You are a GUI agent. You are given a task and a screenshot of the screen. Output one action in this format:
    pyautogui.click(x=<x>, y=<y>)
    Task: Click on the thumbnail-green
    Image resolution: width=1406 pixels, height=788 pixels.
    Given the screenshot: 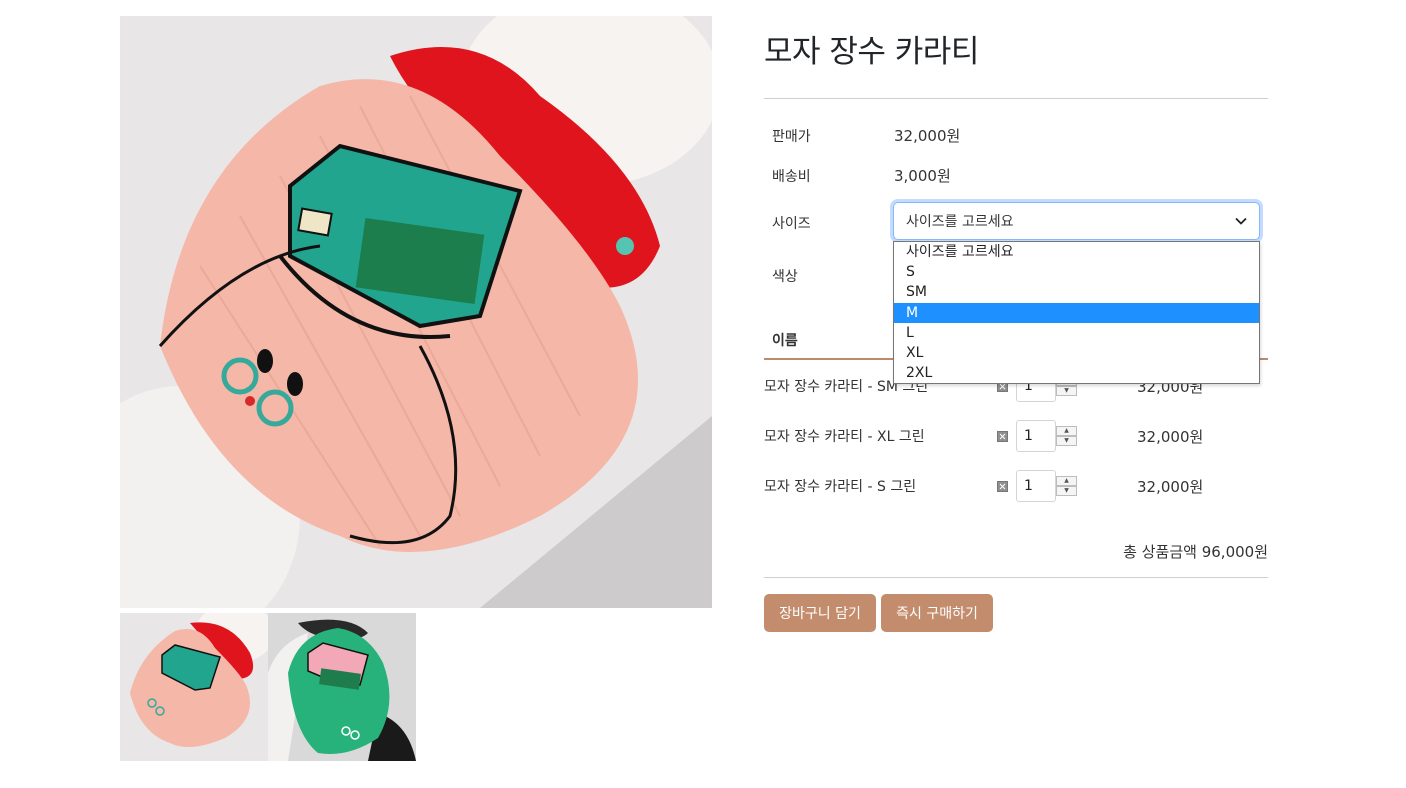 What is the action you would take?
    pyautogui.click(x=342, y=687)
    